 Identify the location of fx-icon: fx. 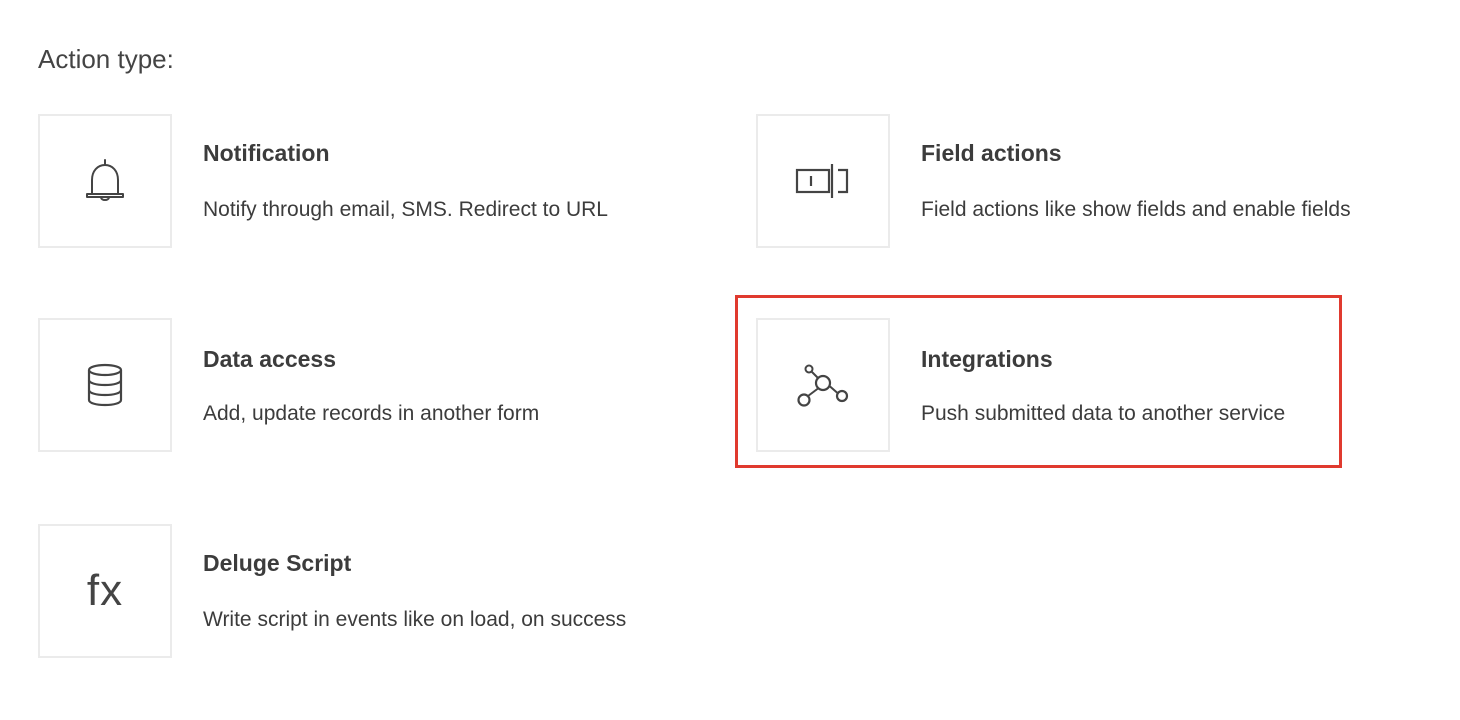
(105, 590).